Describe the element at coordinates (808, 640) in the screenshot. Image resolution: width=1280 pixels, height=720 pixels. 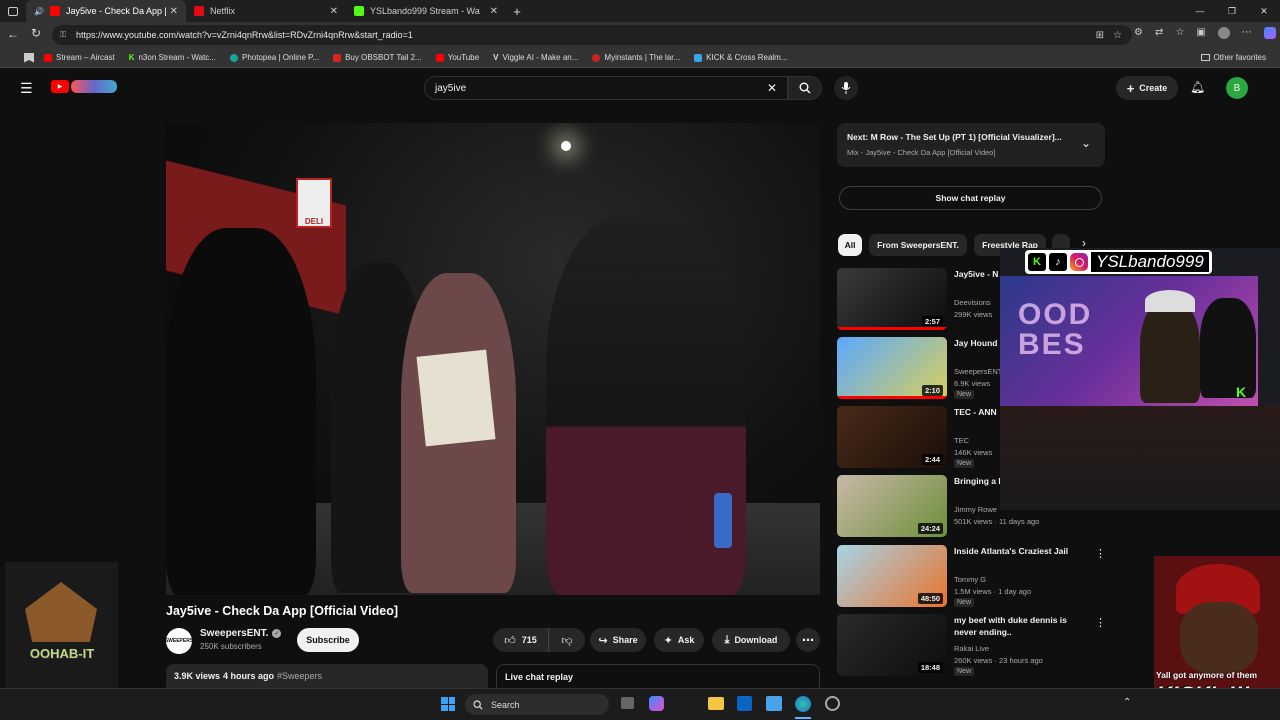
I see `more-actions-button: ⋯` at that location.